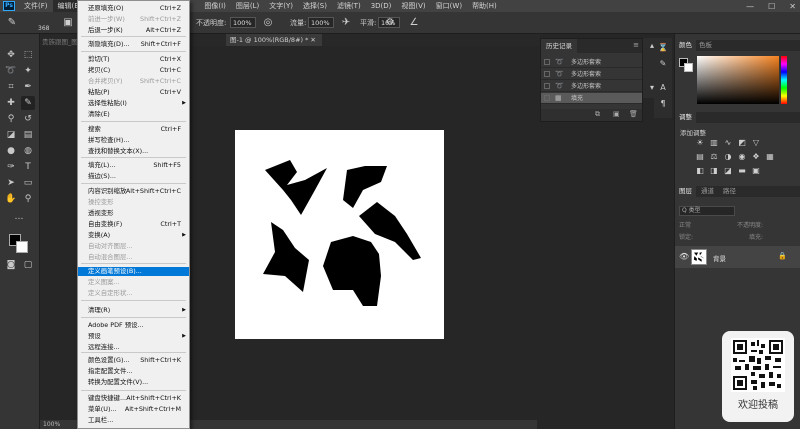 The image size is (800, 429). Describe the element at coordinates (36, 6) in the screenshot. I see `menu-file: 文件(F)` at that location.